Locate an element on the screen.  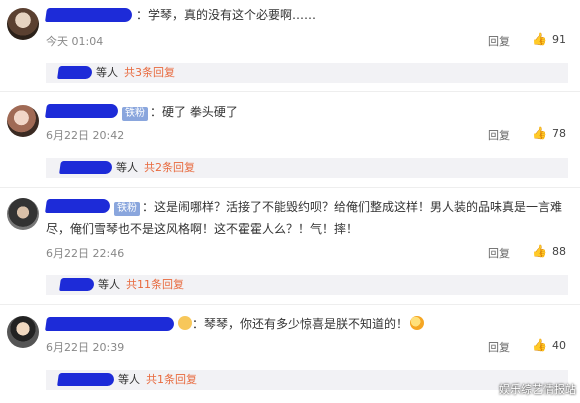
sub-replies-count: 共11条回复 is located at coordinates (155, 285).